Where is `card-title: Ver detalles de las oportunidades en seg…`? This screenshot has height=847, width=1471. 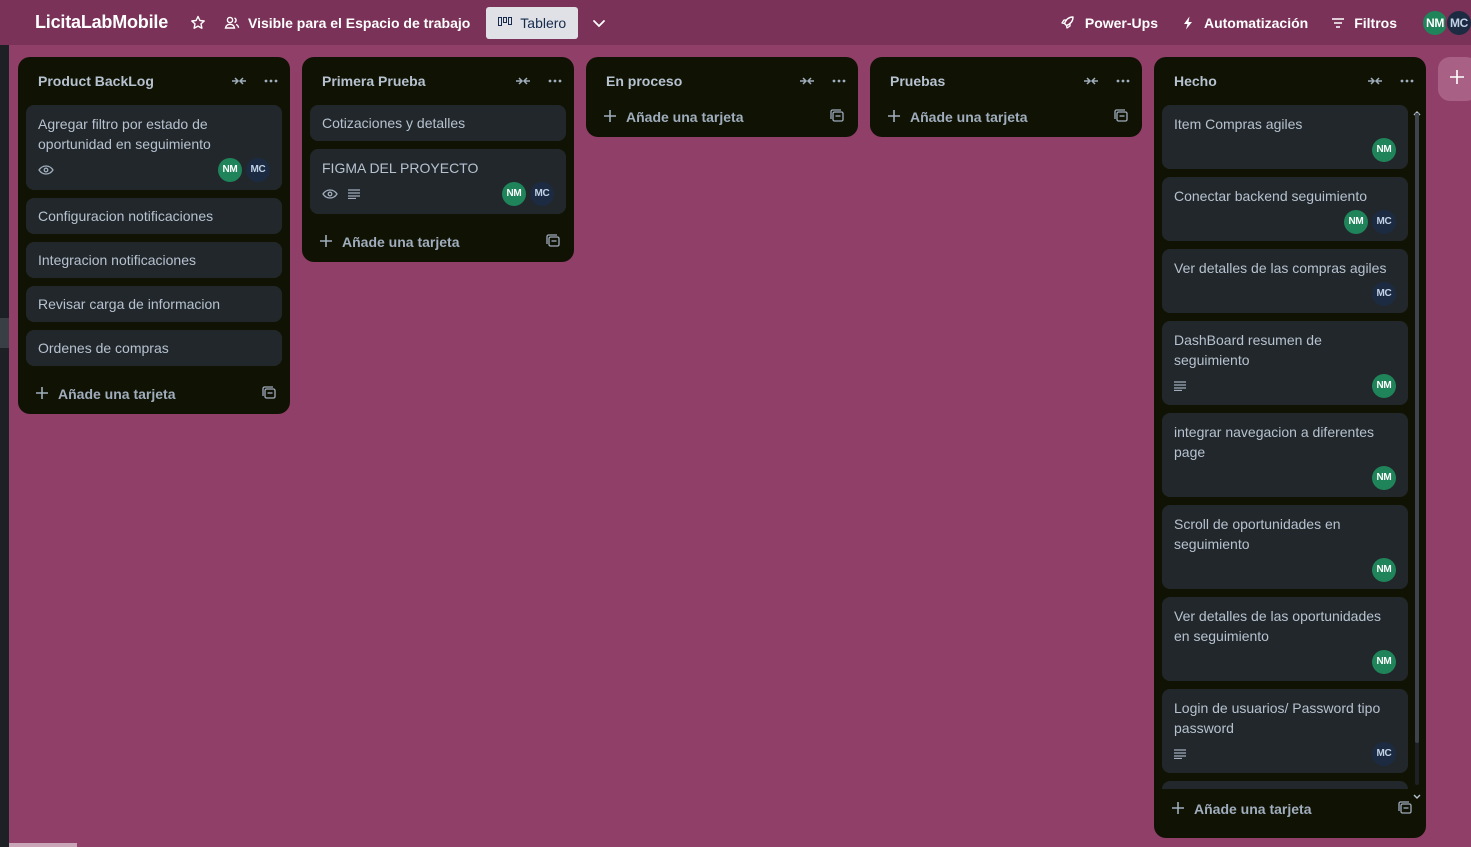
card-title: Ver detalles de las oportunidades en seg… is located at coordinates (1278, 626).